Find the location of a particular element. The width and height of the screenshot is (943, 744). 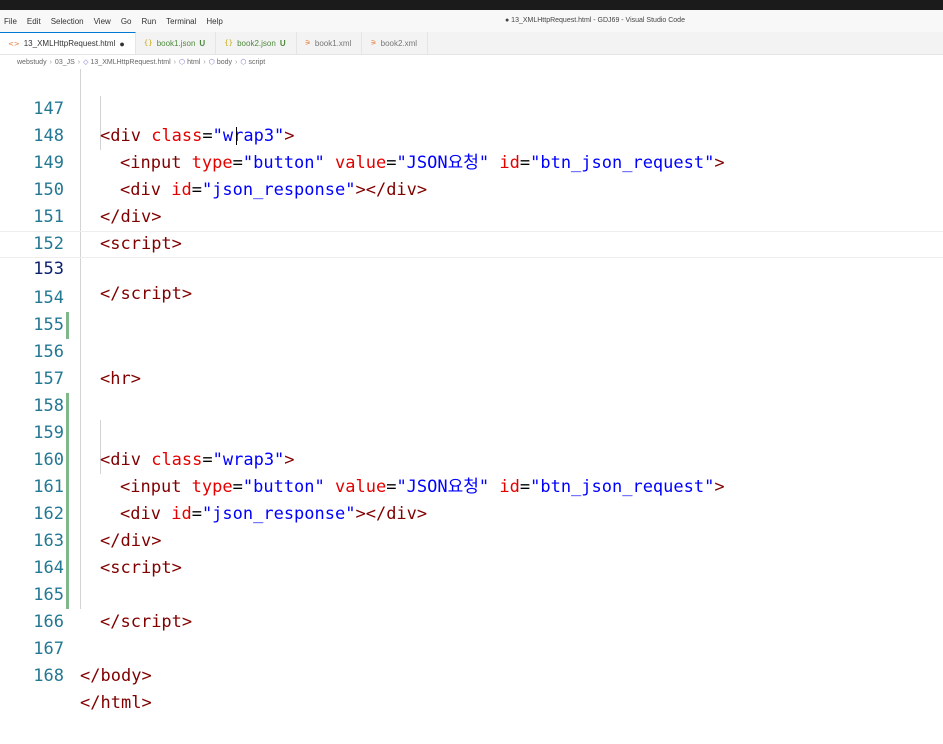

tab-label: book1.json is located at coordinates (176, 43).